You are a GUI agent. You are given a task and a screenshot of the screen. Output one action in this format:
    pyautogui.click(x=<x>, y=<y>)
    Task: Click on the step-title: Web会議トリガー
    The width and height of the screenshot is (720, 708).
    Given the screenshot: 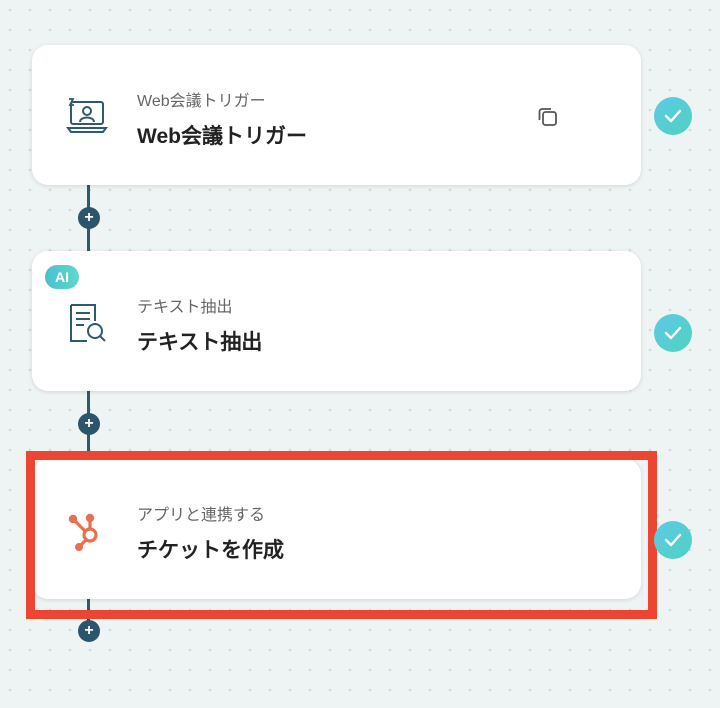 What is the action you would take?
    pyautogui.click(x=222, y=136)
    